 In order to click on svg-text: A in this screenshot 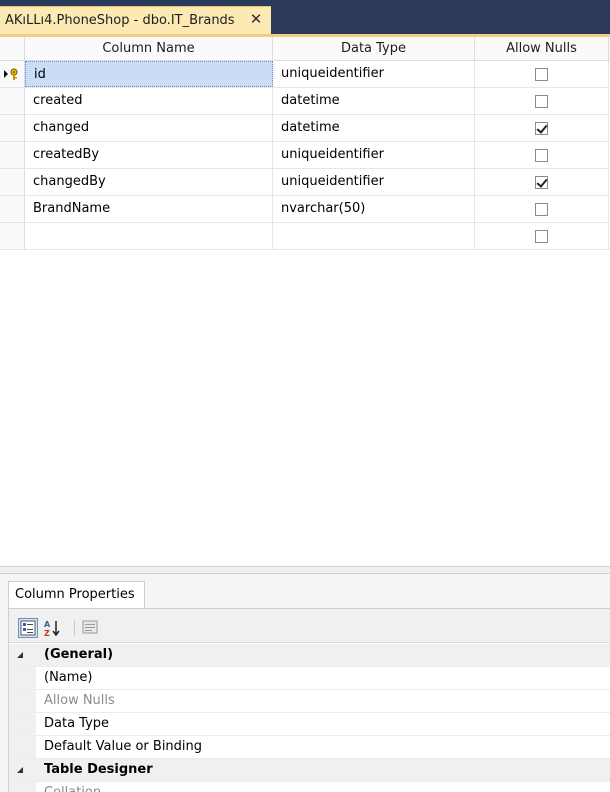, I will do `click(47, 624)`.